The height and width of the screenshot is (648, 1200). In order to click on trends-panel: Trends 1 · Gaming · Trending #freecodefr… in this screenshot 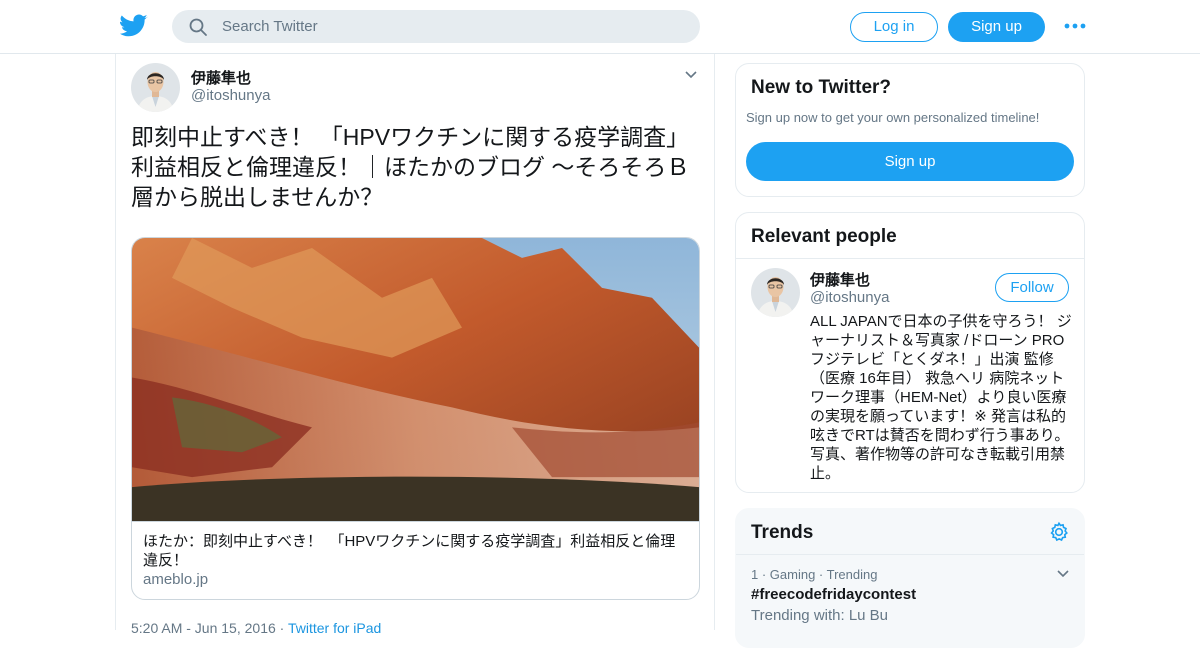, I will do `click(910, 578)`.